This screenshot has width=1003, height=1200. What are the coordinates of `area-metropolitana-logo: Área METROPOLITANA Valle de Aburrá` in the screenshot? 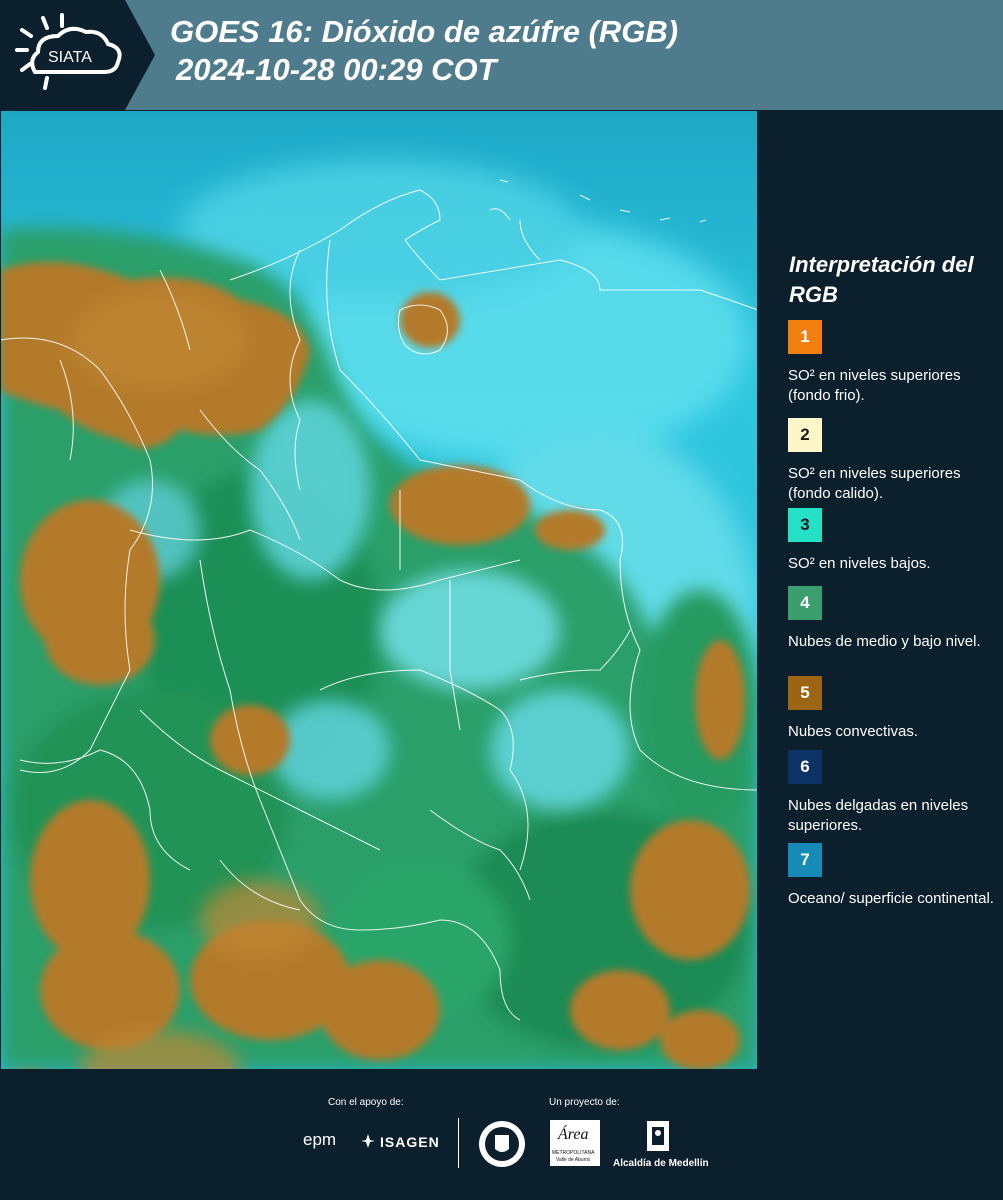 It's located at (575, 1143).